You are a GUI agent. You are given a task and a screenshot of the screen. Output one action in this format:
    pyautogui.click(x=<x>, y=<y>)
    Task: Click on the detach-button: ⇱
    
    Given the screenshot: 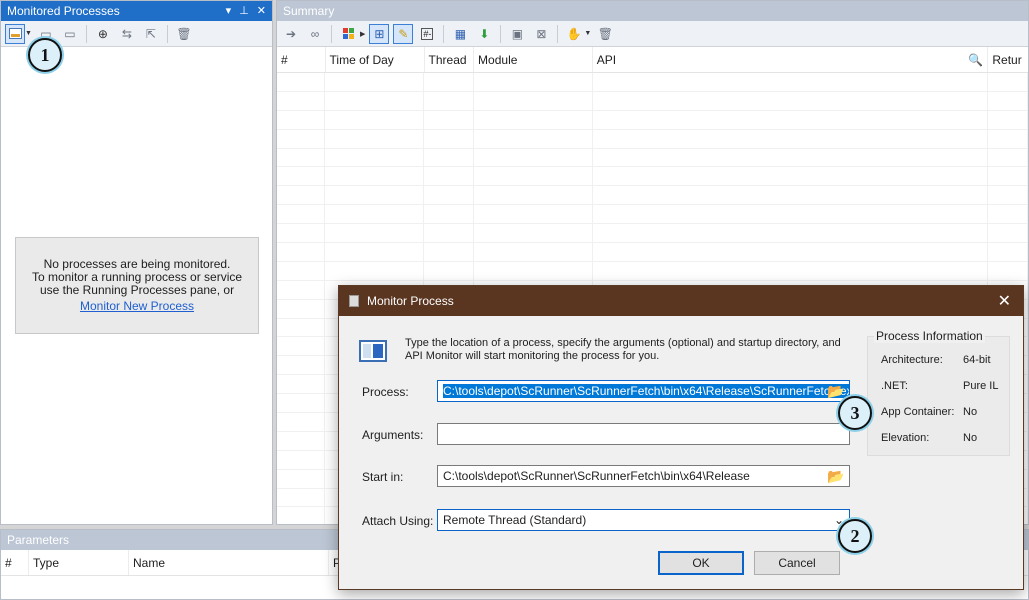 What is the action you would take?
    pyautogui.click(x=151, y=34)
    